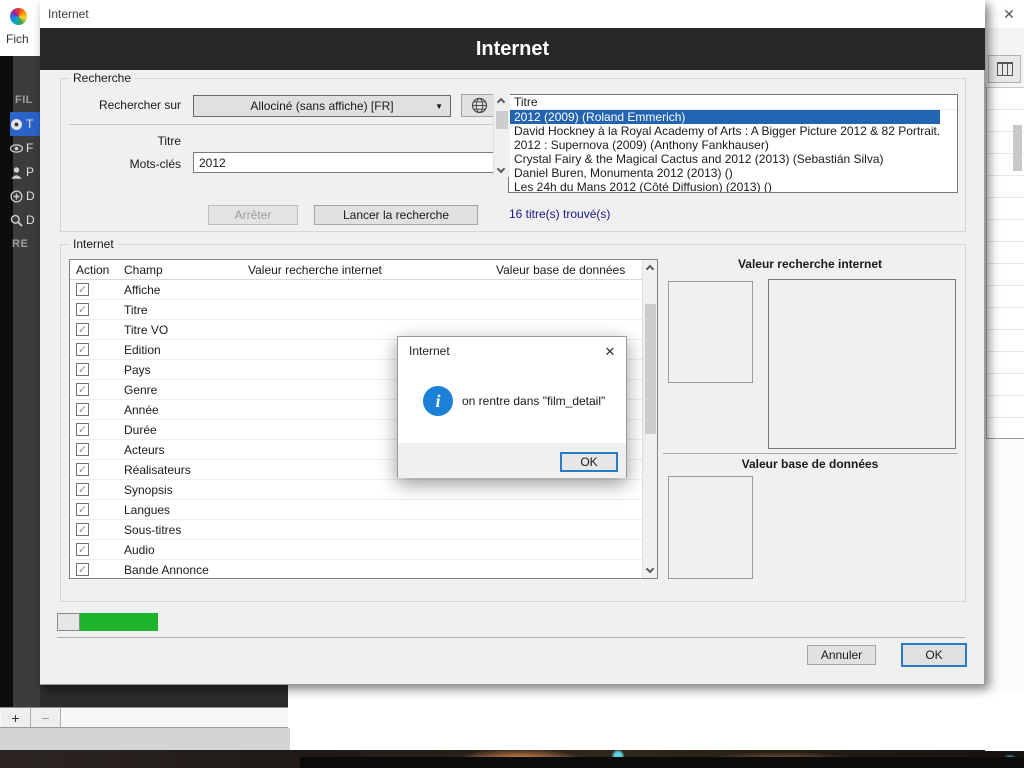 The height and width of the screenshot is (768, 1024). Describe the element at coordinates (724, 117) in the screenshot. I see `result-row: 2012 (2009) (Roland Emmerich)` at that location.